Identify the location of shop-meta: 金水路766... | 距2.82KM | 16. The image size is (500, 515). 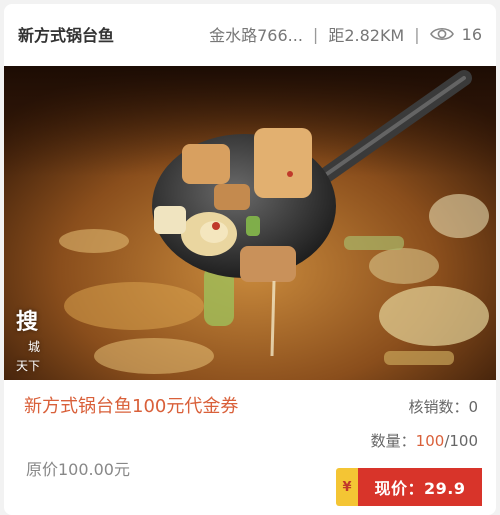
(345, 34).